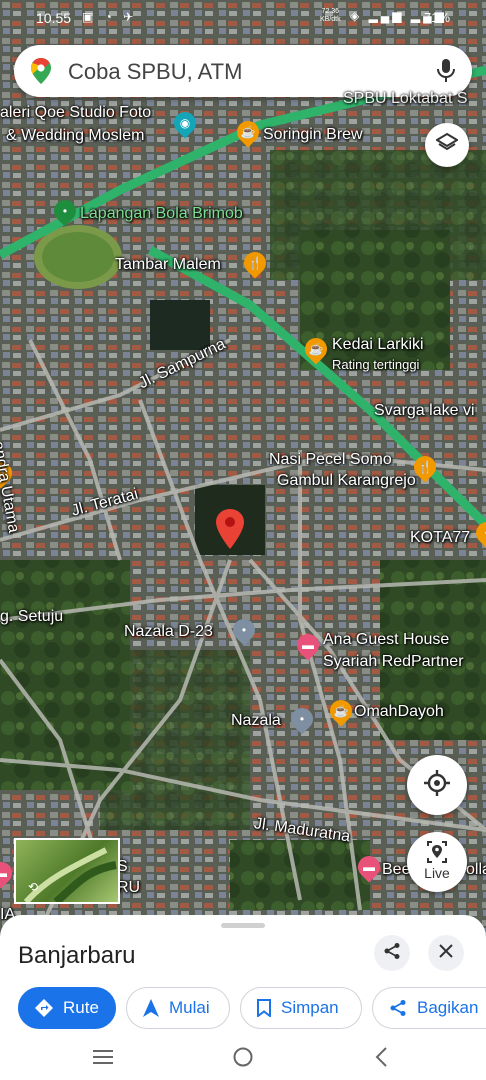 This screenshot has width=486, height=1080. Describe the element at coordinates (399, 712) in the screenshot. I see `map-label-omah: OmahDayoh` at that location.